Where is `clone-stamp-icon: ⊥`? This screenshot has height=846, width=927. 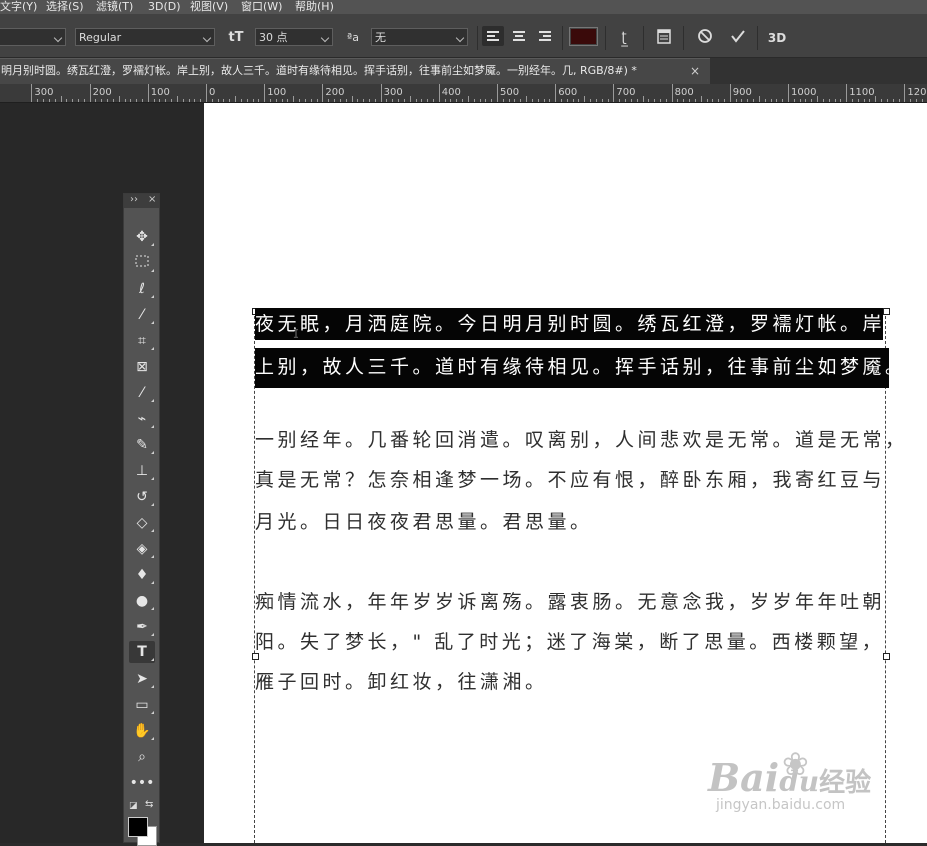 clone-stamp-icon: ⊥ is located at coordinates (142, 471).